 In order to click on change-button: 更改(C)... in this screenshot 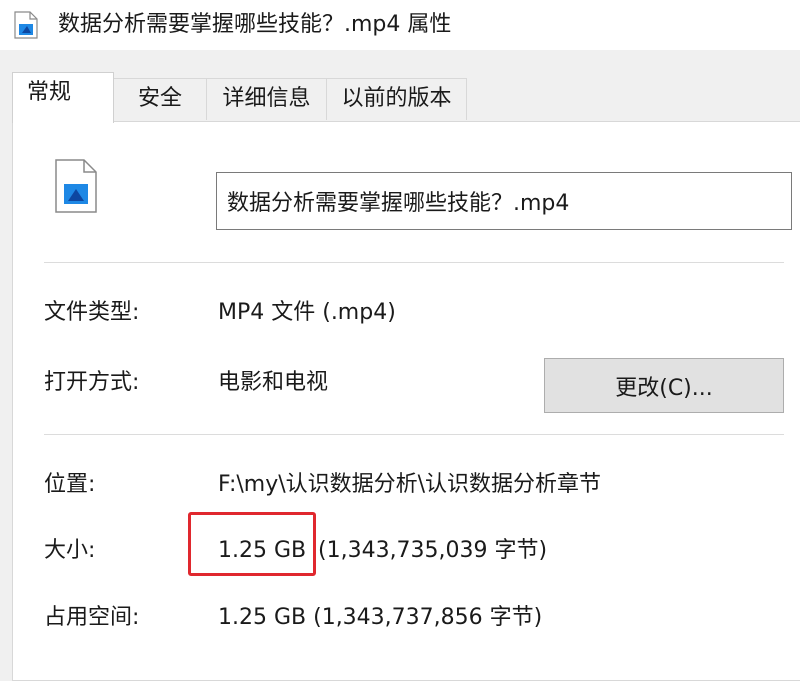, I will do `click(664, 385)`.